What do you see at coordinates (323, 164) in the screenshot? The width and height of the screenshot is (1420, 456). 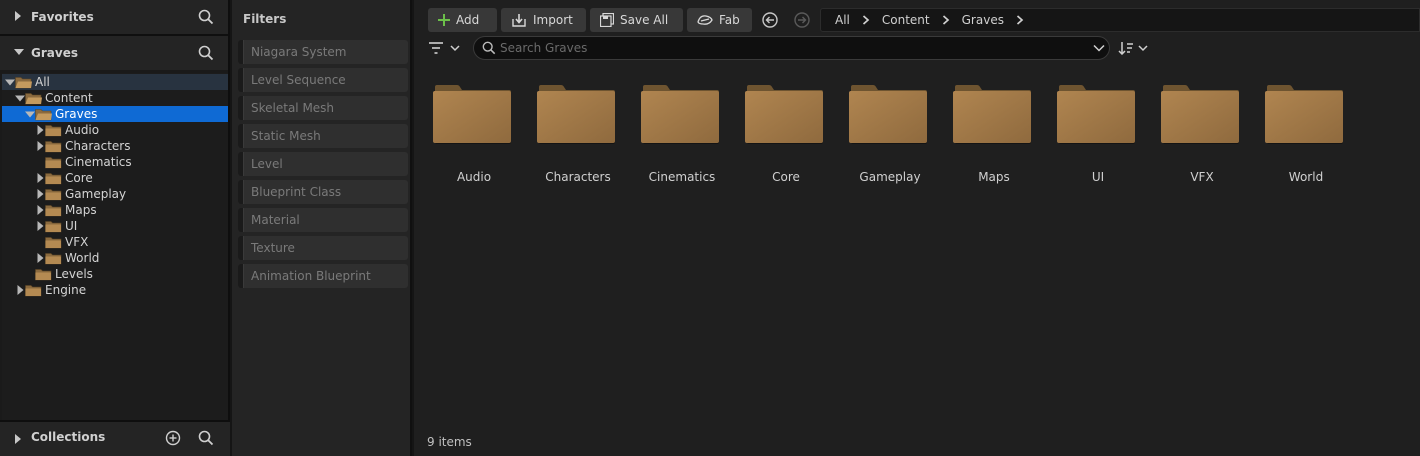 I see `filter-chip-level: Level` at bounding box center [323, 164].